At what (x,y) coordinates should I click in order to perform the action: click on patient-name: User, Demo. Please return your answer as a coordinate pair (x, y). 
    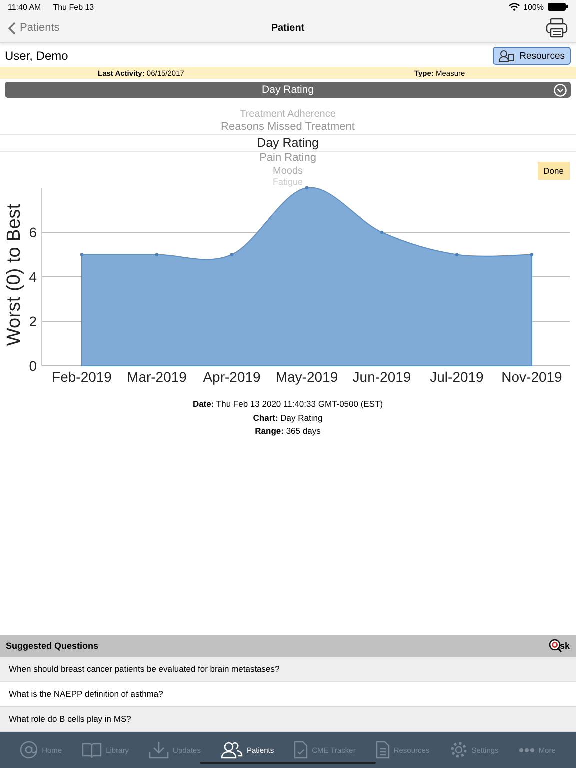
    Looking at the image, I should click on (36, 56).